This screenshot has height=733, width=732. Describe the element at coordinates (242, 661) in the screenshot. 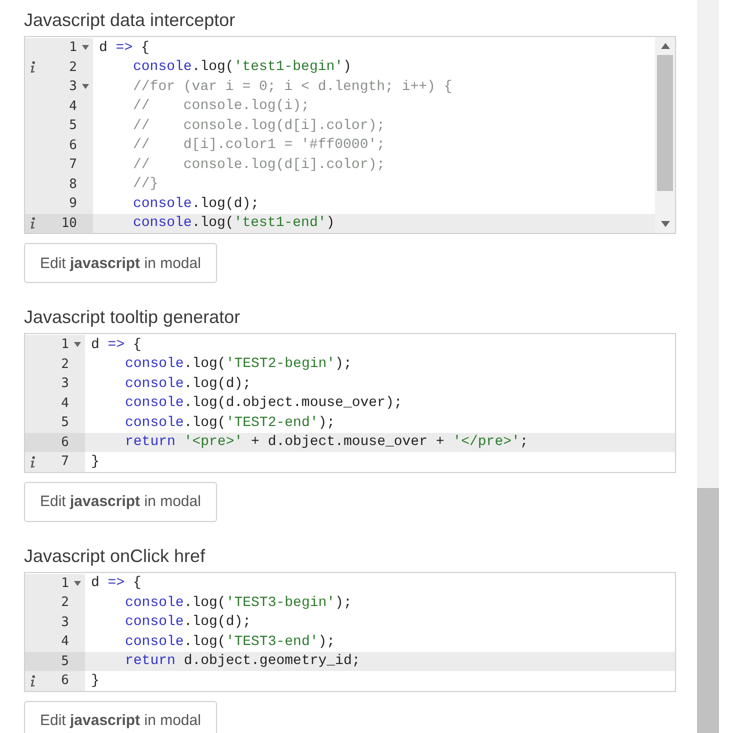

I see `code-line: return d.object.geometry_id;` at that location.